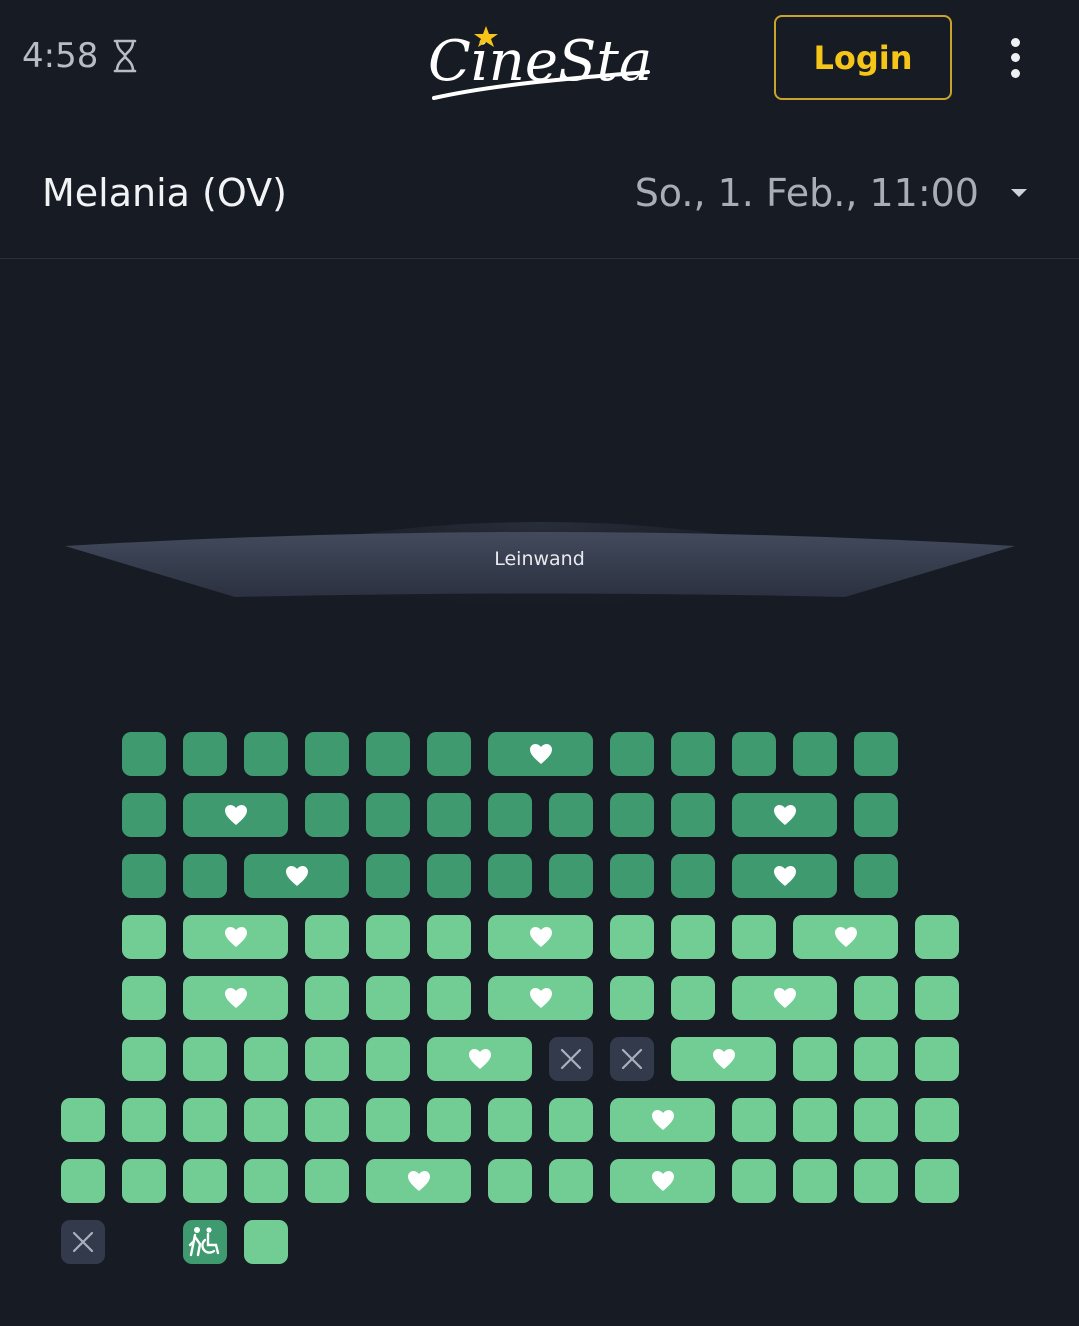 The width and height of the screenshot is (1079, 1326). What do you see at coordinates (632, 1059) in the screenshot?
I see `occupied-x-icon` at bounding box center [632, 1059].